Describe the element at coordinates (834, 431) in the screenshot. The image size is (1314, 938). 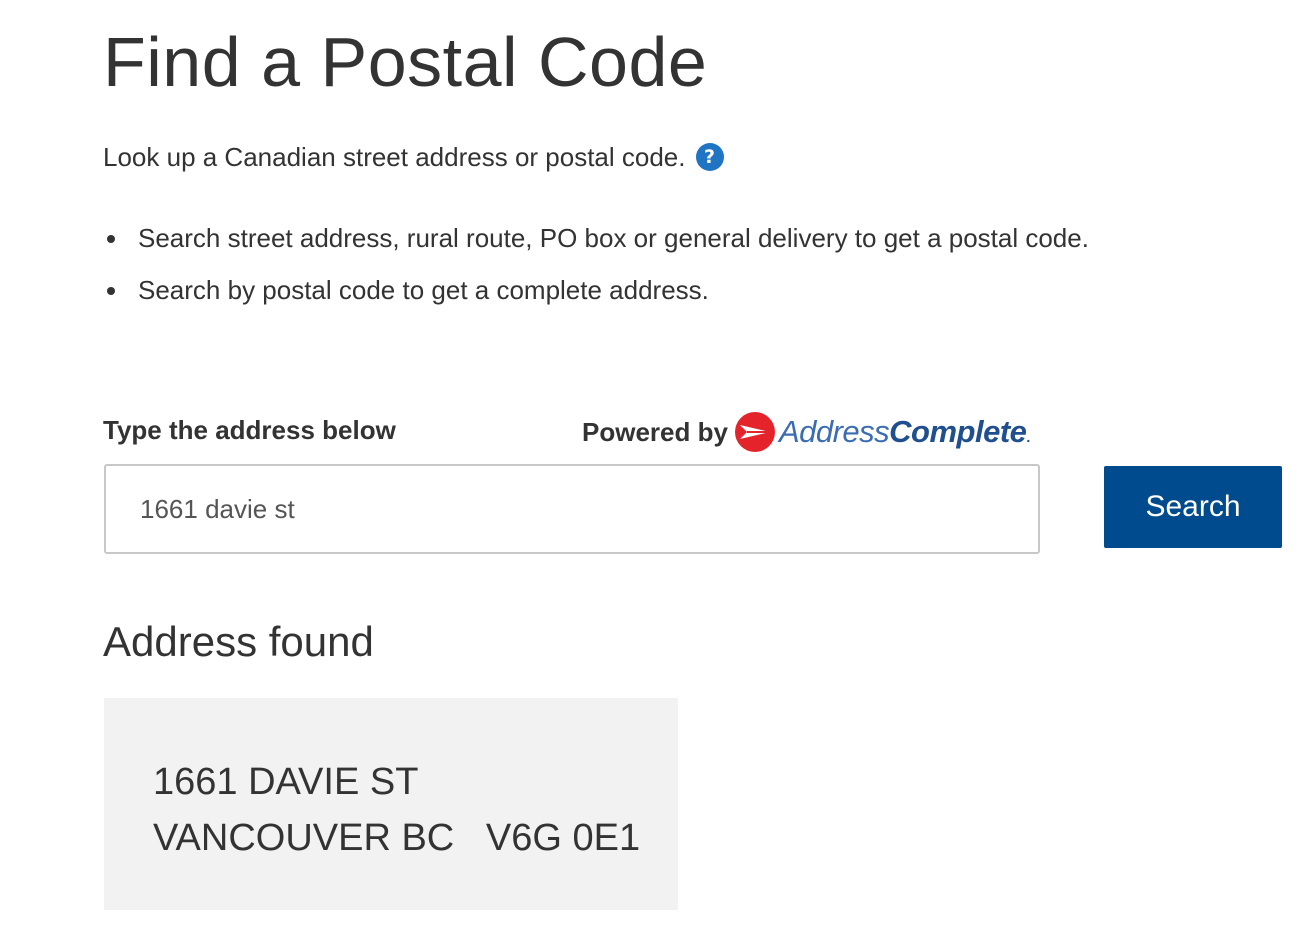
I see `brand-light-text: Address` at that location.